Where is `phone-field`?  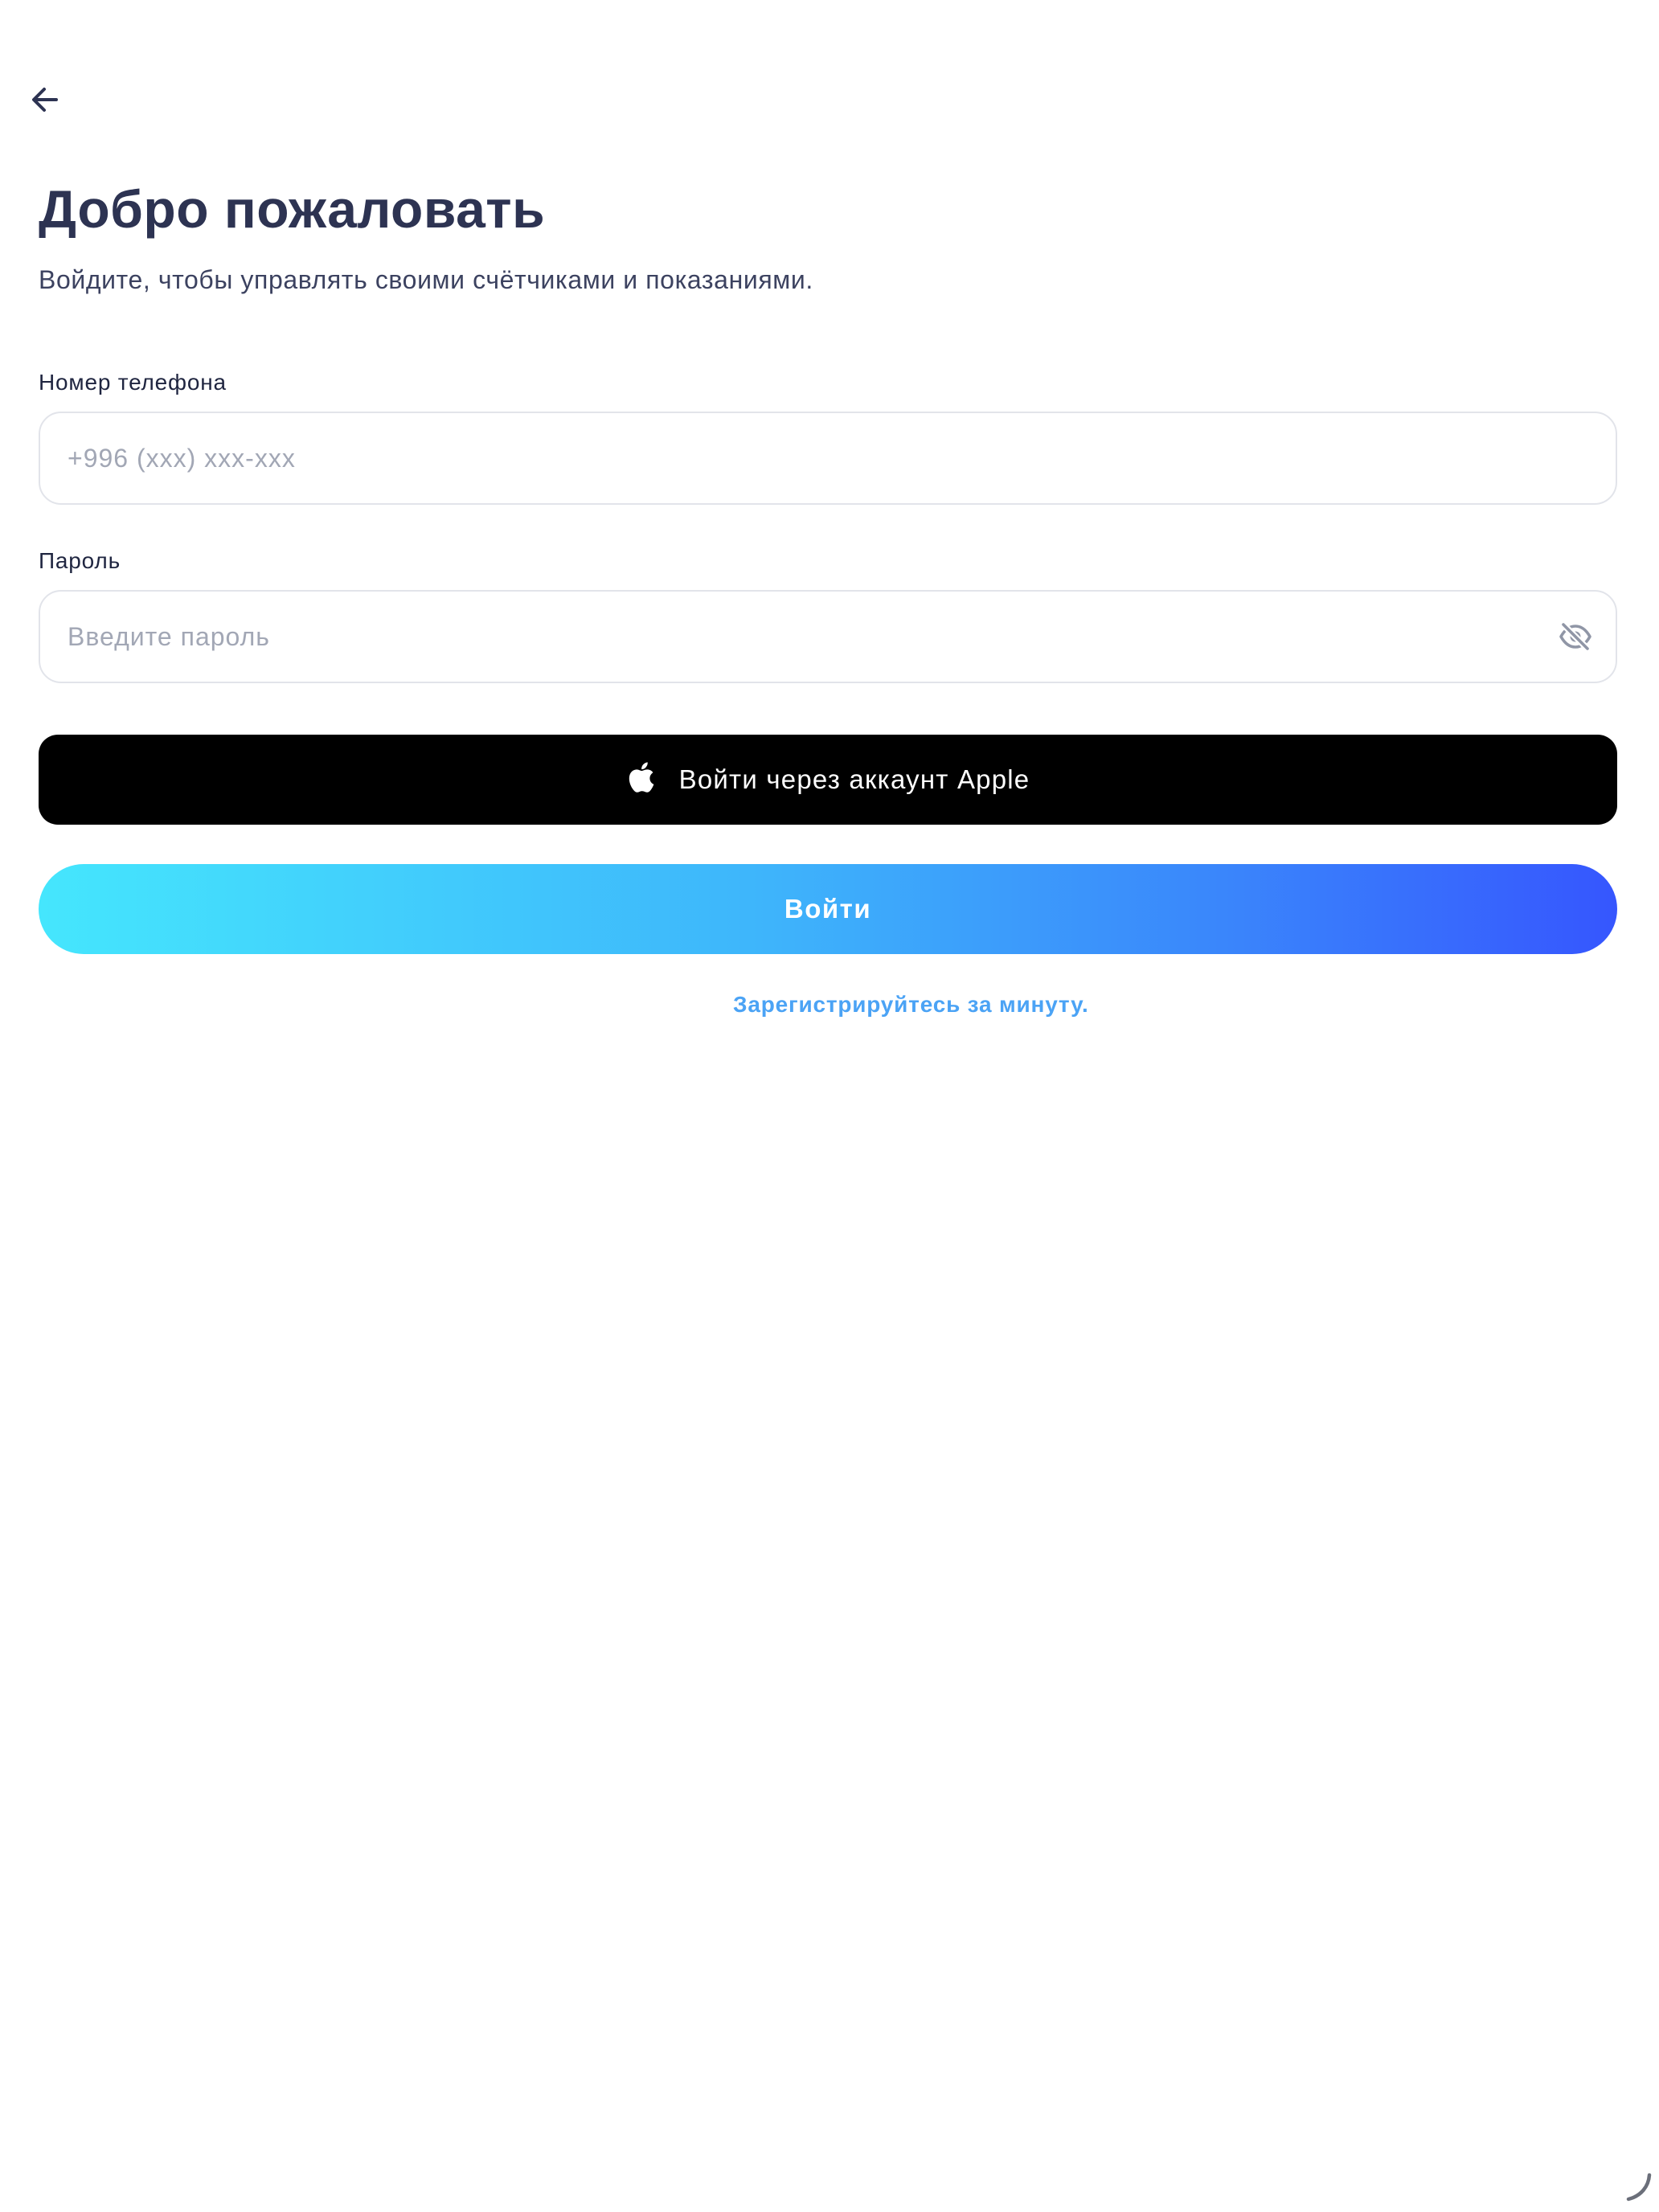 phone-field is located at coordinates (828, 458).